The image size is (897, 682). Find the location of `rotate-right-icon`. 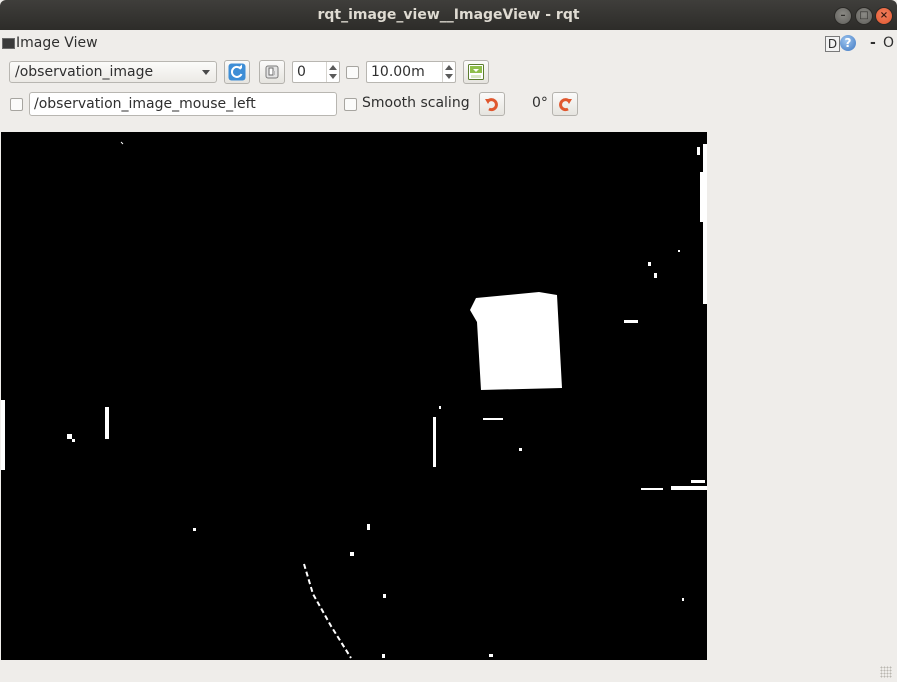

rotate-right-icon is located at coordinates (565, 105).